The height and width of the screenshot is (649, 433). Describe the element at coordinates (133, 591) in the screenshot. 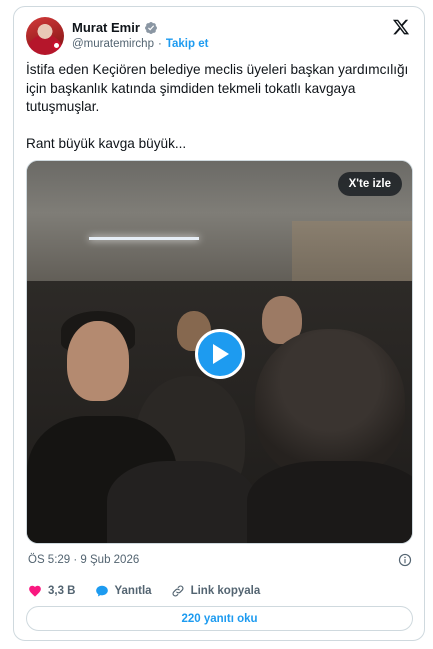

I see `reply-label: Yanıtla` at that location.